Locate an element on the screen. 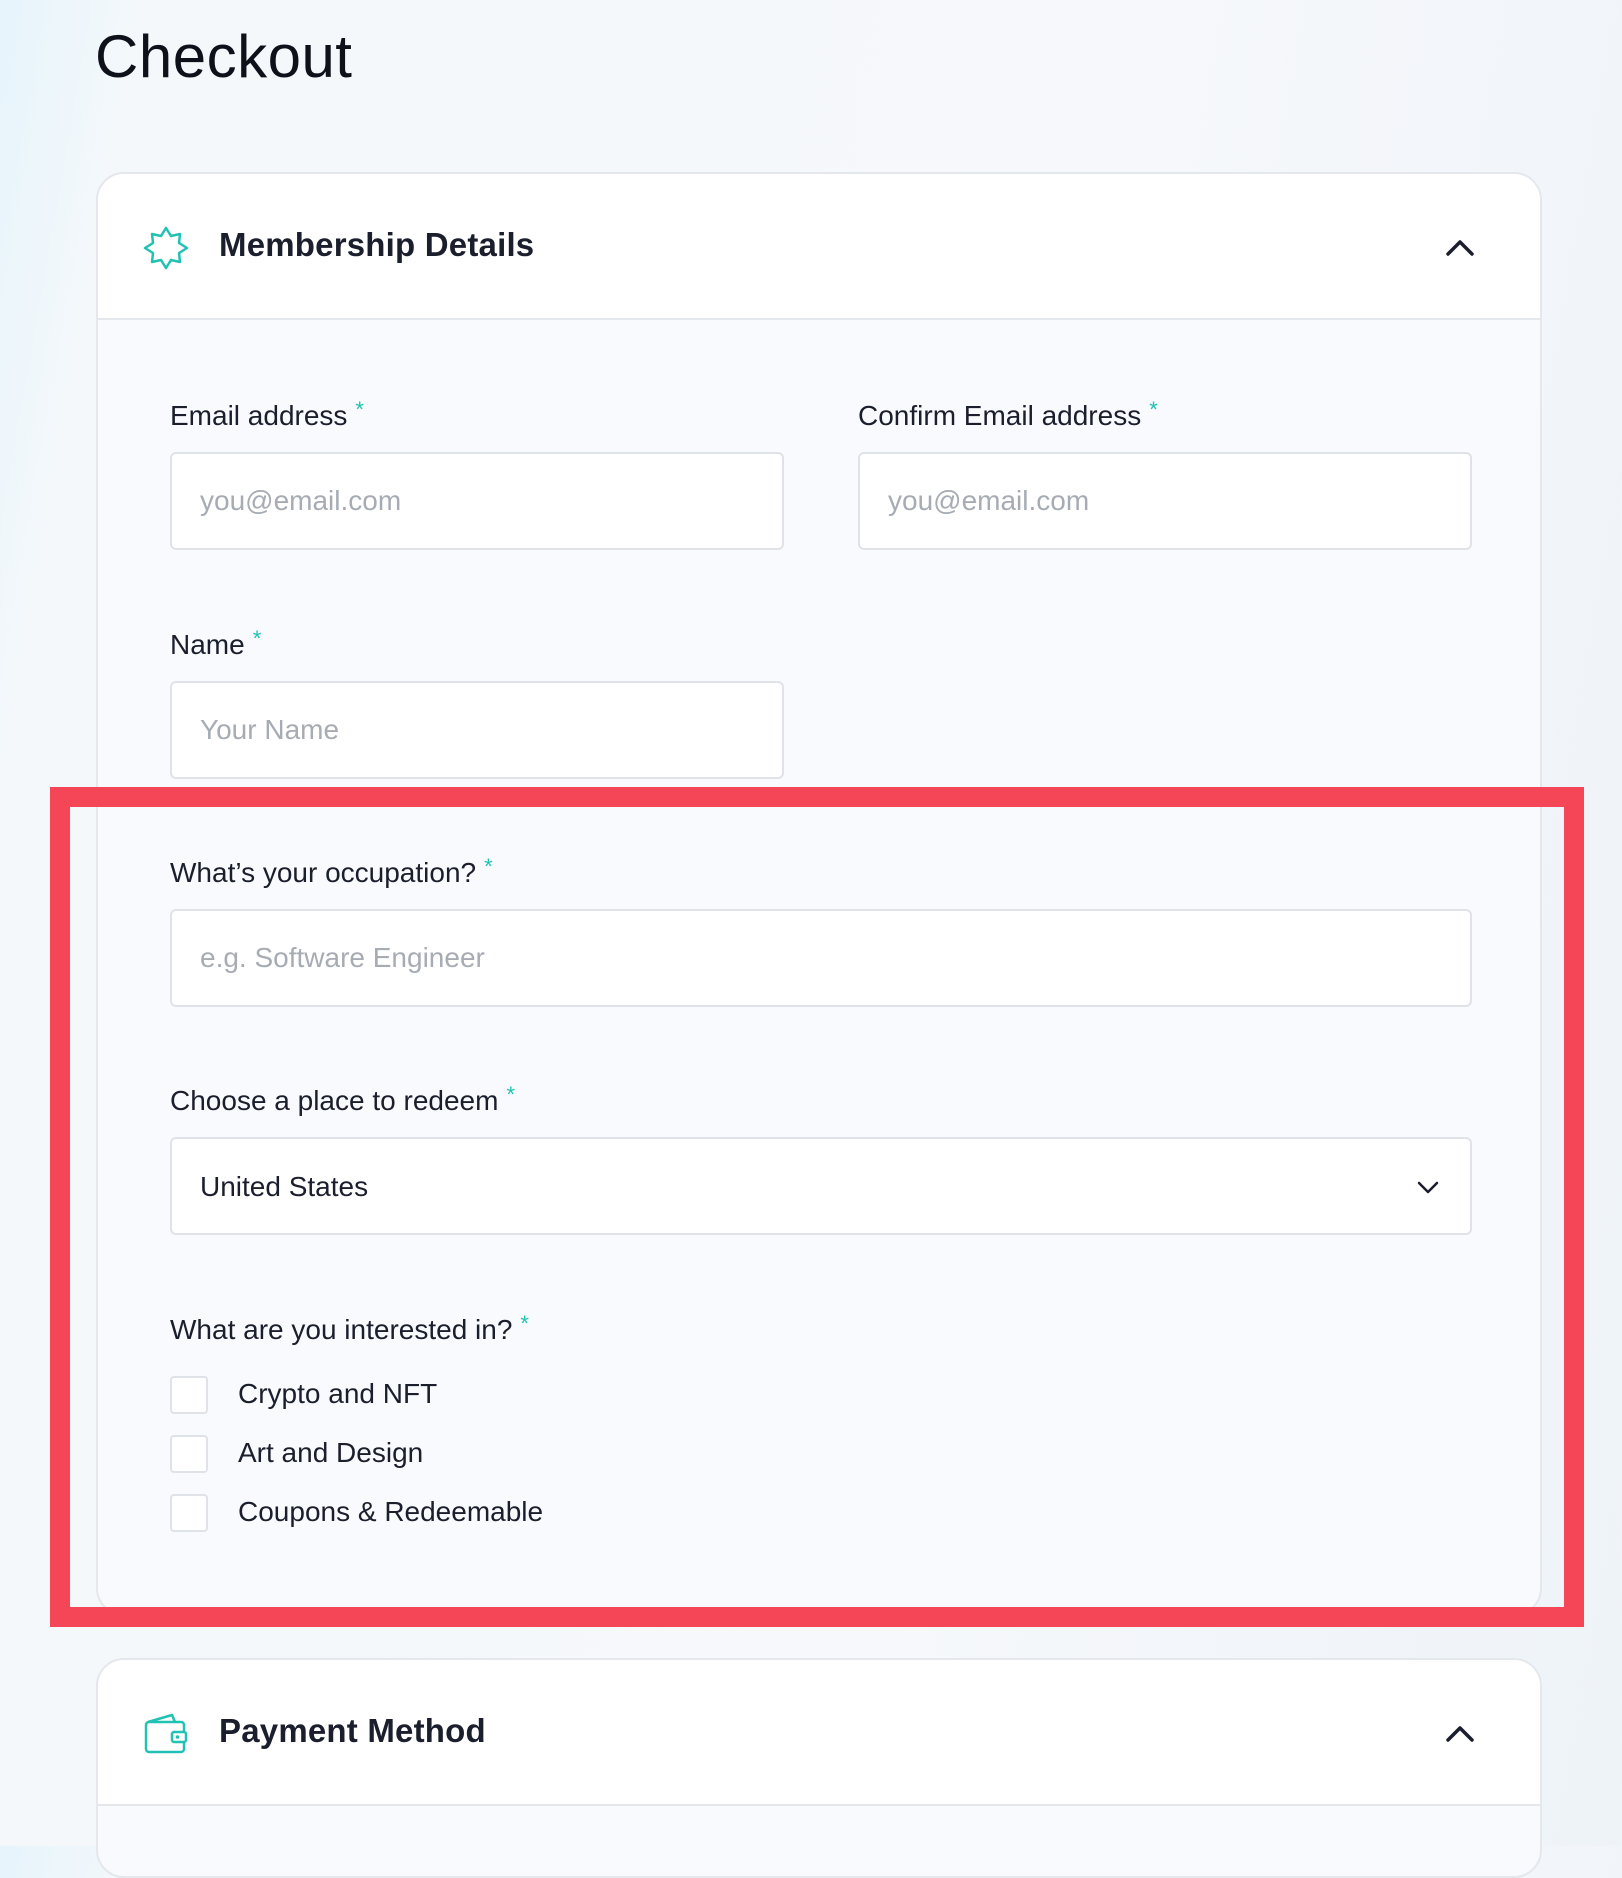 The height and width of the screenshot is (1878, 1622). interest-option-label: Coupons & Redeemable is located at coordinates (391, 1511).